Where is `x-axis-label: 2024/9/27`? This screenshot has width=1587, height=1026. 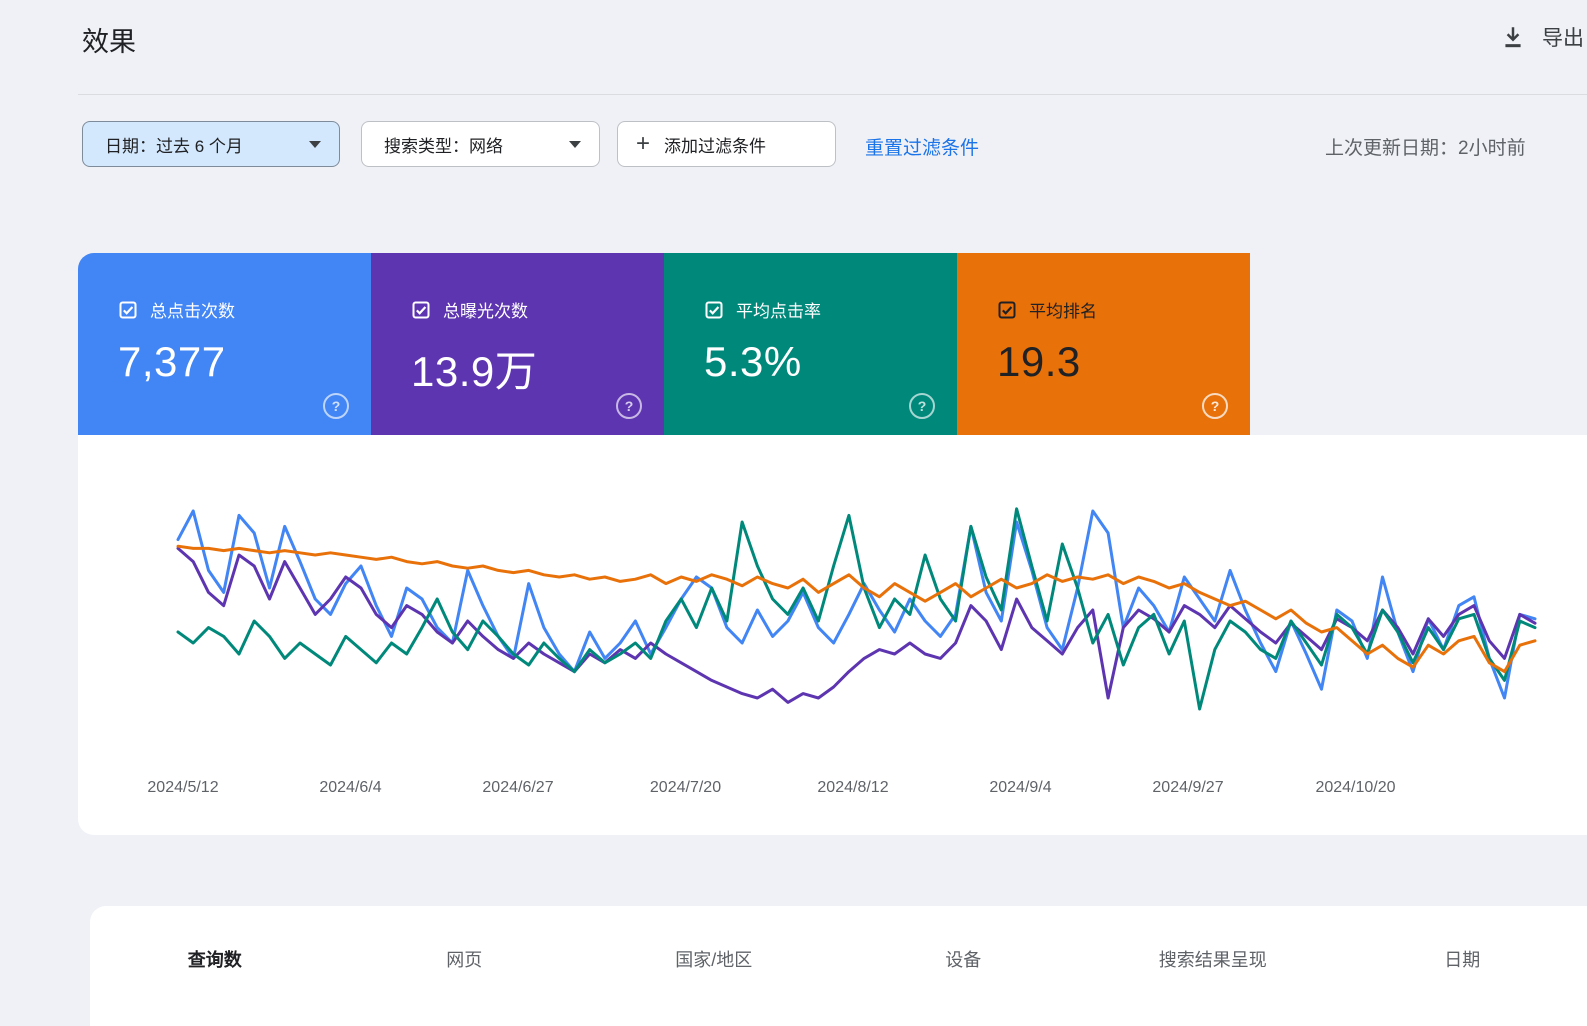
x-axis-label: 2024/9/27 is located at coordinates (1187, 788).